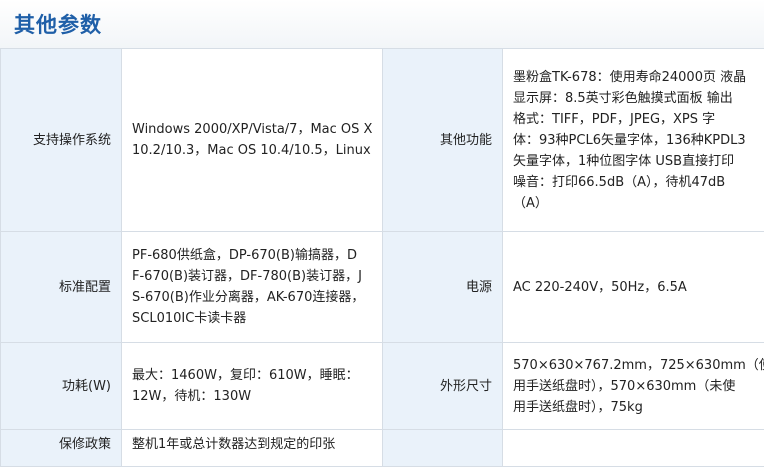 This screenshot has height=467, width=764. What do you see at coordinates (252, 386) in the screenshot?
I see `row-value-power-consumption: 最大：1460W，复印：610W，睡眠： 12W，待机：130W` at bounding box center [252, 386].